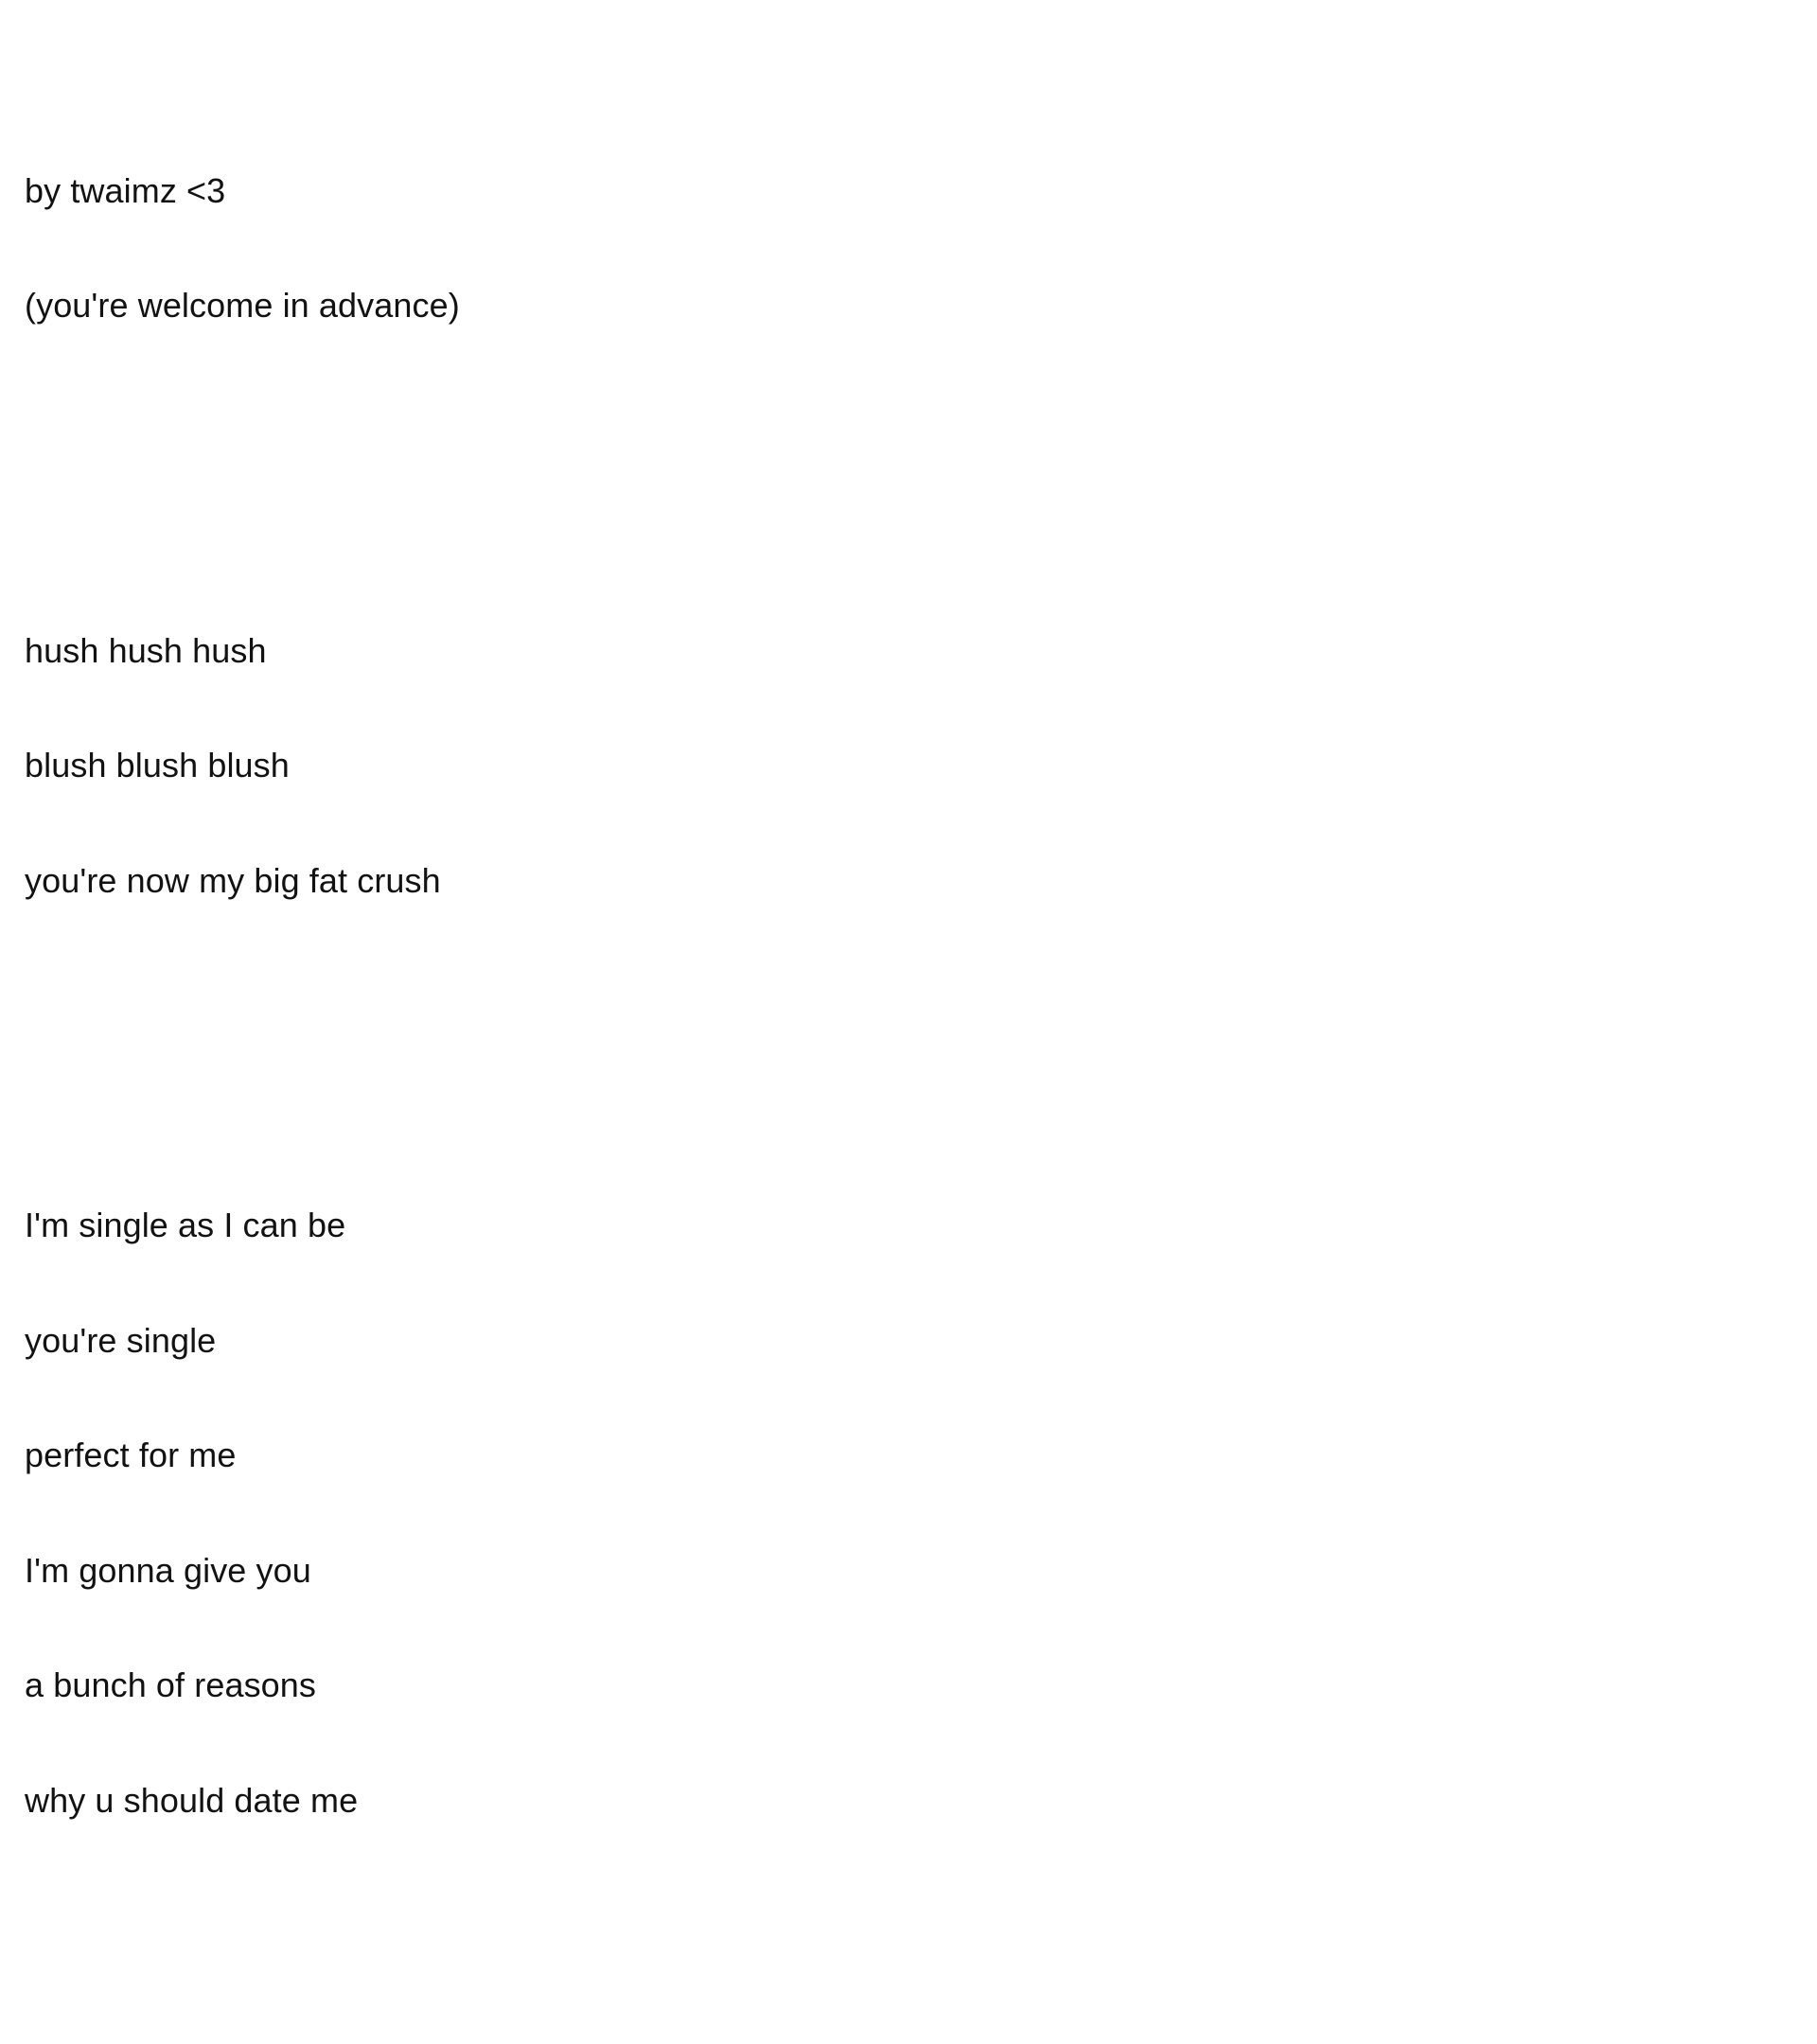 The height and width of the screenshot is (2044, 1817). Describe the element at coordinates (168, 1570) in the screenshot. I see `lyric-line: I'm gonna give you` at that location.